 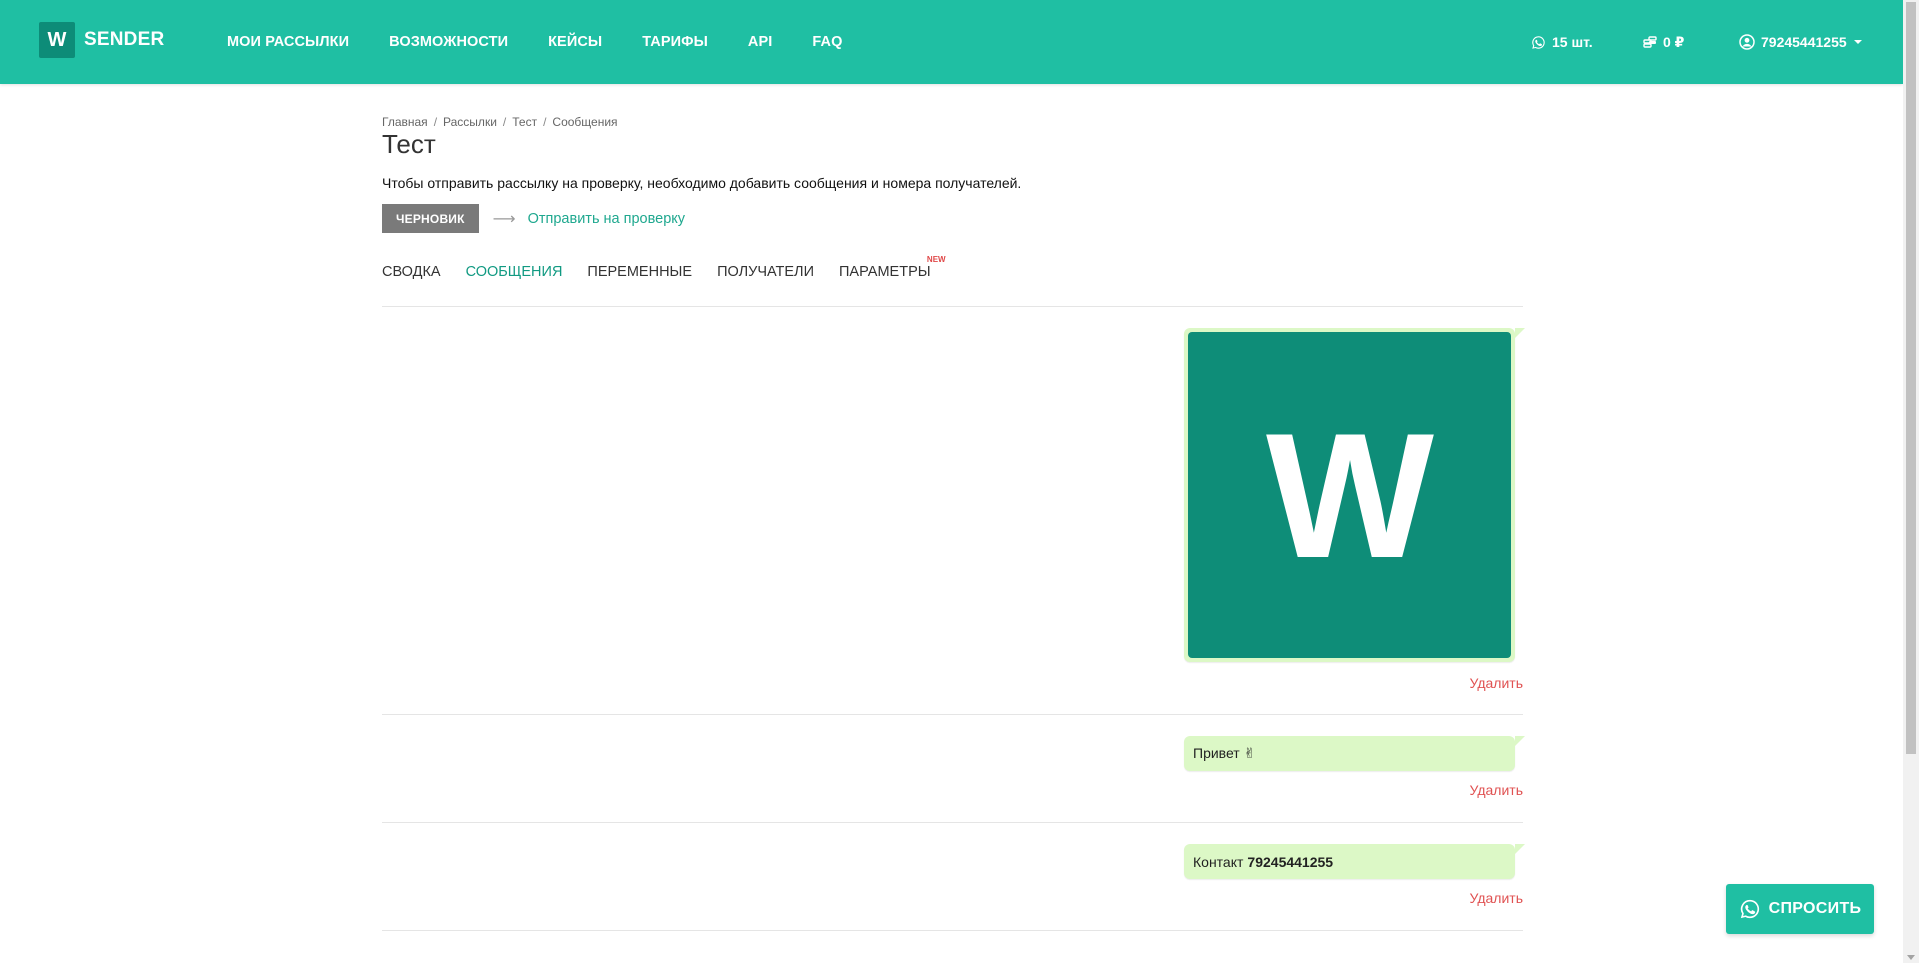 I want to click on status-row: ЧЕРНОВИК ⟶ Отправить на проверку, so click(x=533, y=218).